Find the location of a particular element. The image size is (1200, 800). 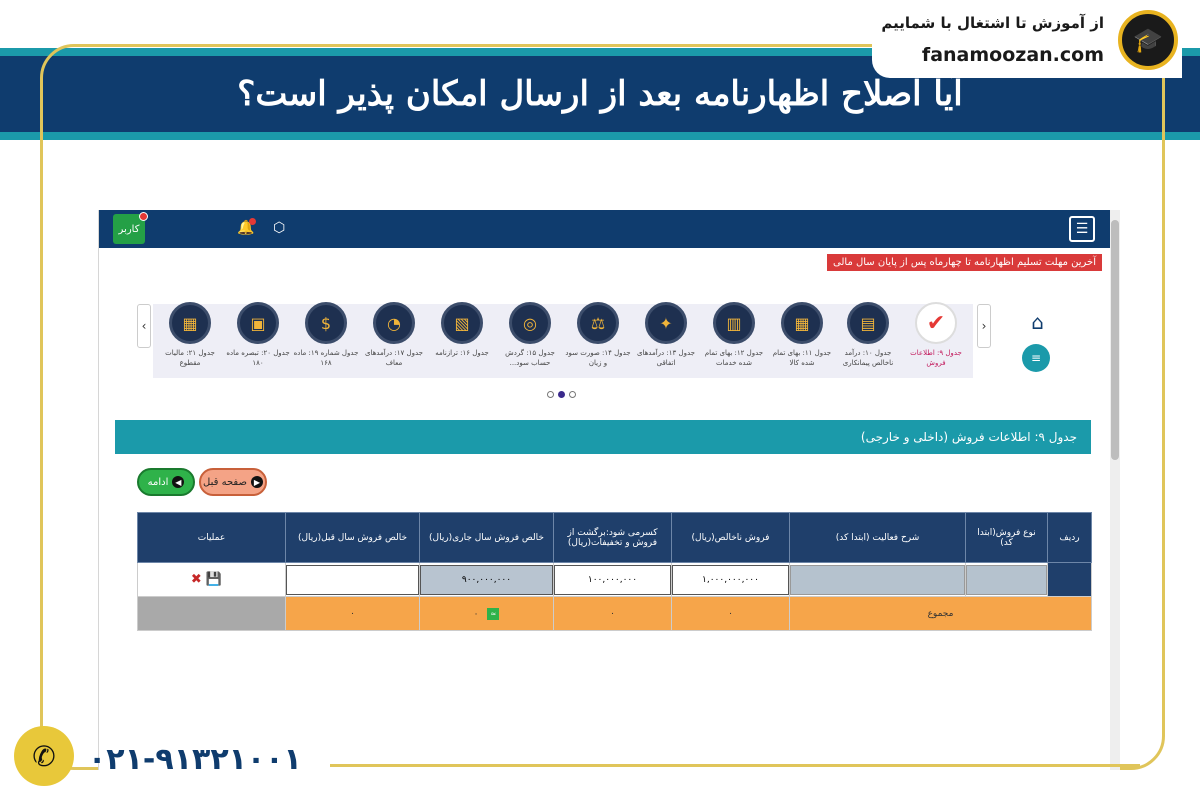

icon-table-11: ▦ جدول ۱۱: بهای تمام شده کالا is located at coordinates (802, 335).